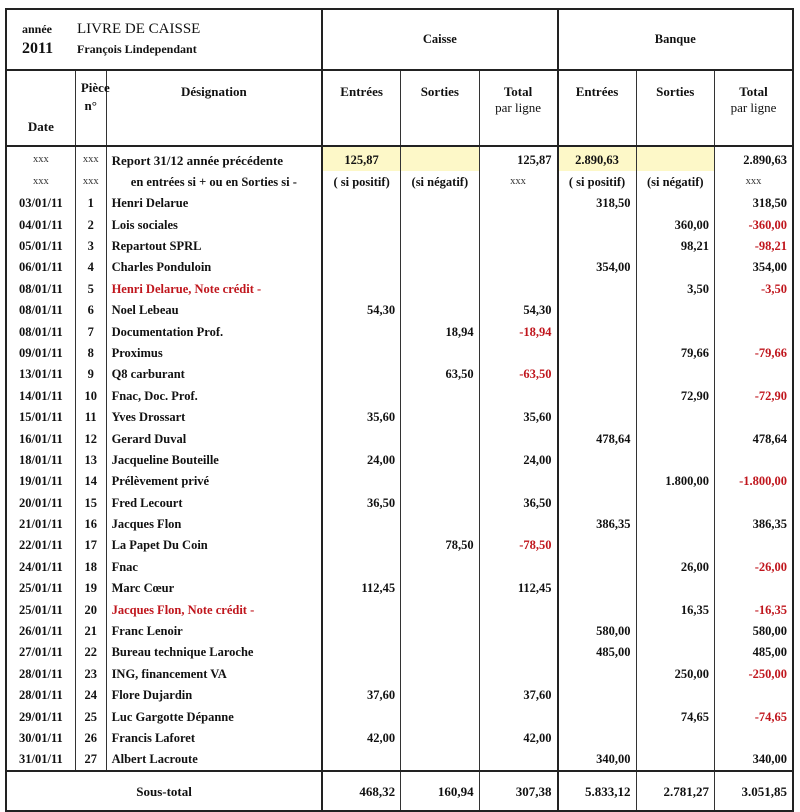 The height and width of the screenshot is (812, 800). I want to click on entry-banque-entrees: 340,00, so click(597, 760).